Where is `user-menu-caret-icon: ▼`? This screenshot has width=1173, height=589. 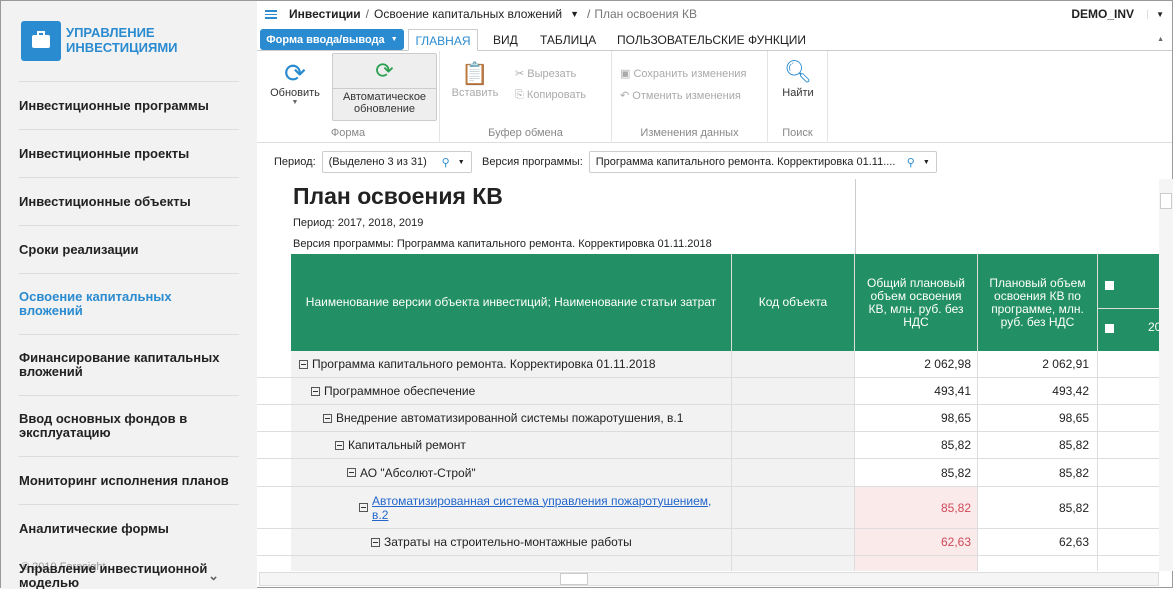 user-menu-caret-icon: ▼ is located at coordinates (1155, 14).